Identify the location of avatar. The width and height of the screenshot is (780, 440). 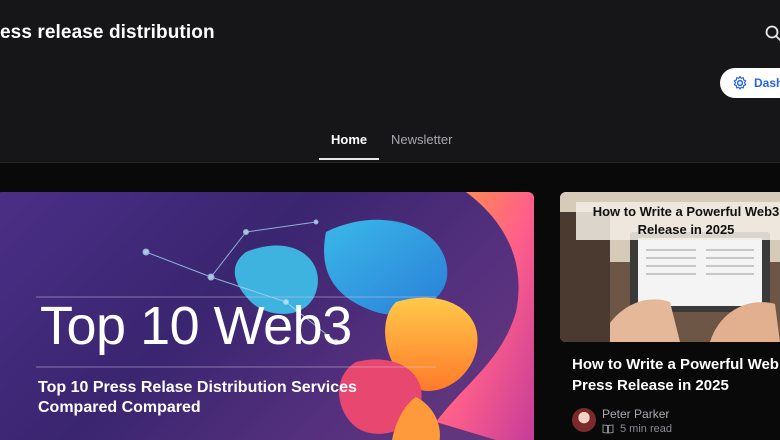
(584, 420).